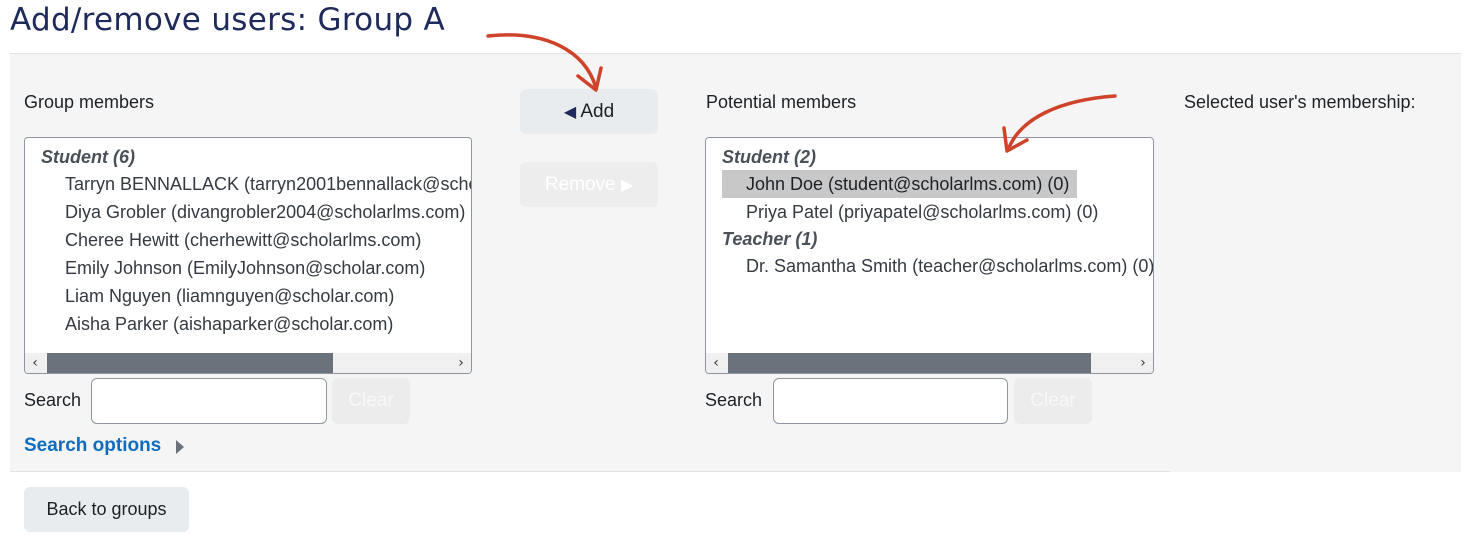 Image resolution: width=1466 pixels, height=543 pixels. What do you see at coordinates (590, 471) in the screenshot?
I see `divider` at bounding box center [590, 471].